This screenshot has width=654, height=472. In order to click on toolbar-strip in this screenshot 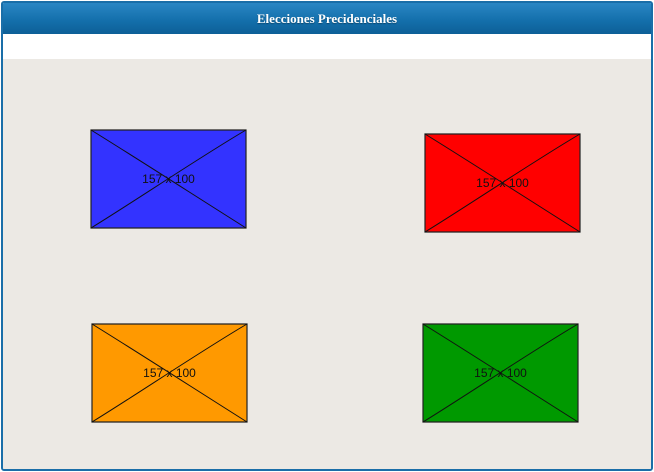, I will do `click(327, 46)`.